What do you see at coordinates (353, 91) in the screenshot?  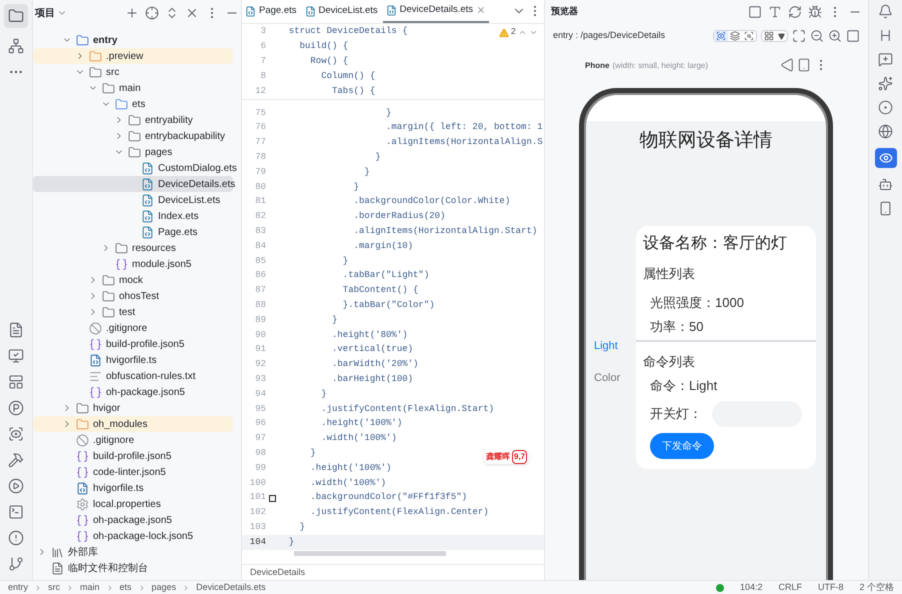 I see `code-line: Tabs() {` at bounding box center [353, 91].